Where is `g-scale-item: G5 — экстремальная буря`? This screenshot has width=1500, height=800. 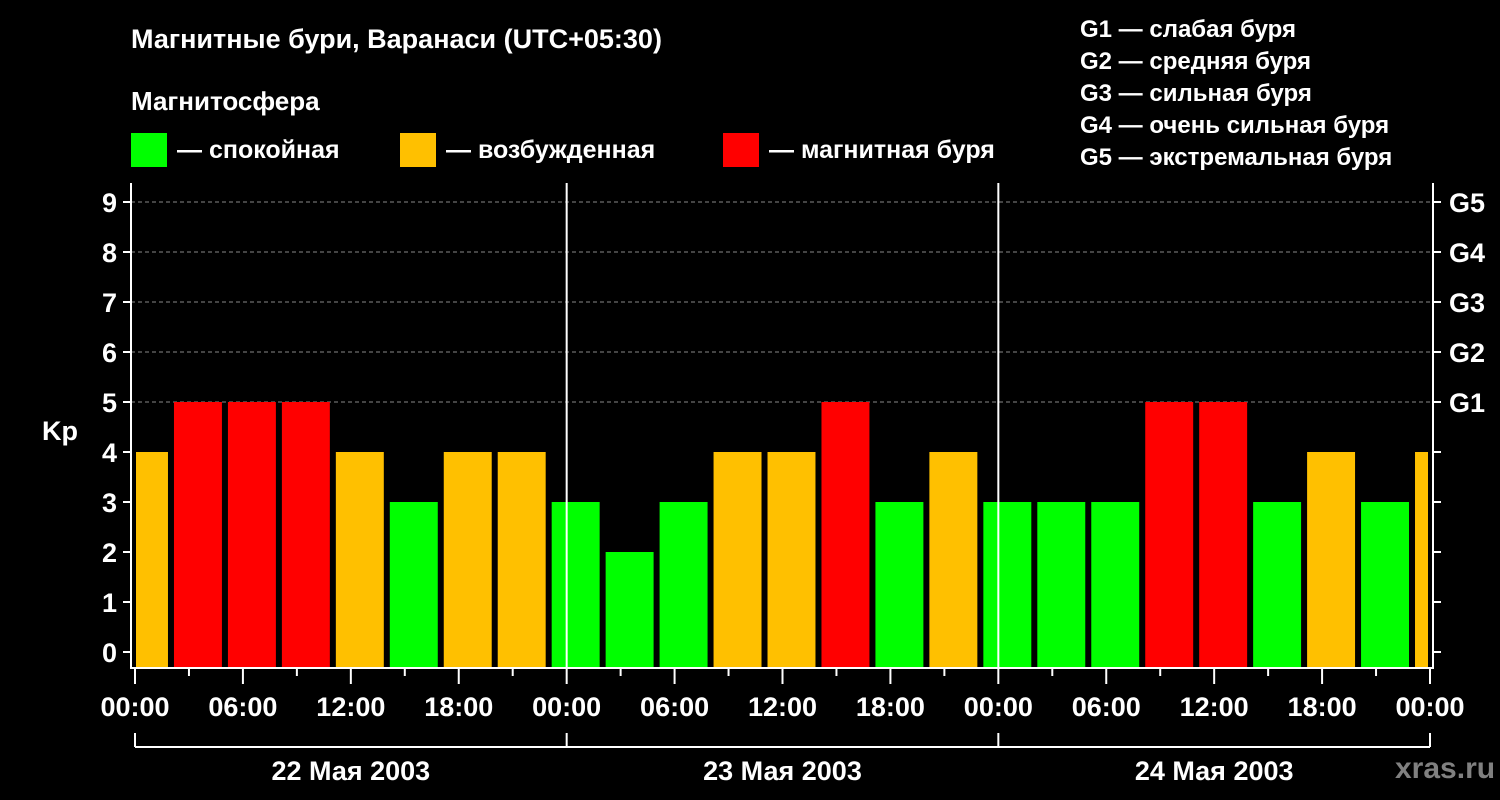
g-scale-item: G5 — экстремальная буря is located at coordinates (1236, 157).